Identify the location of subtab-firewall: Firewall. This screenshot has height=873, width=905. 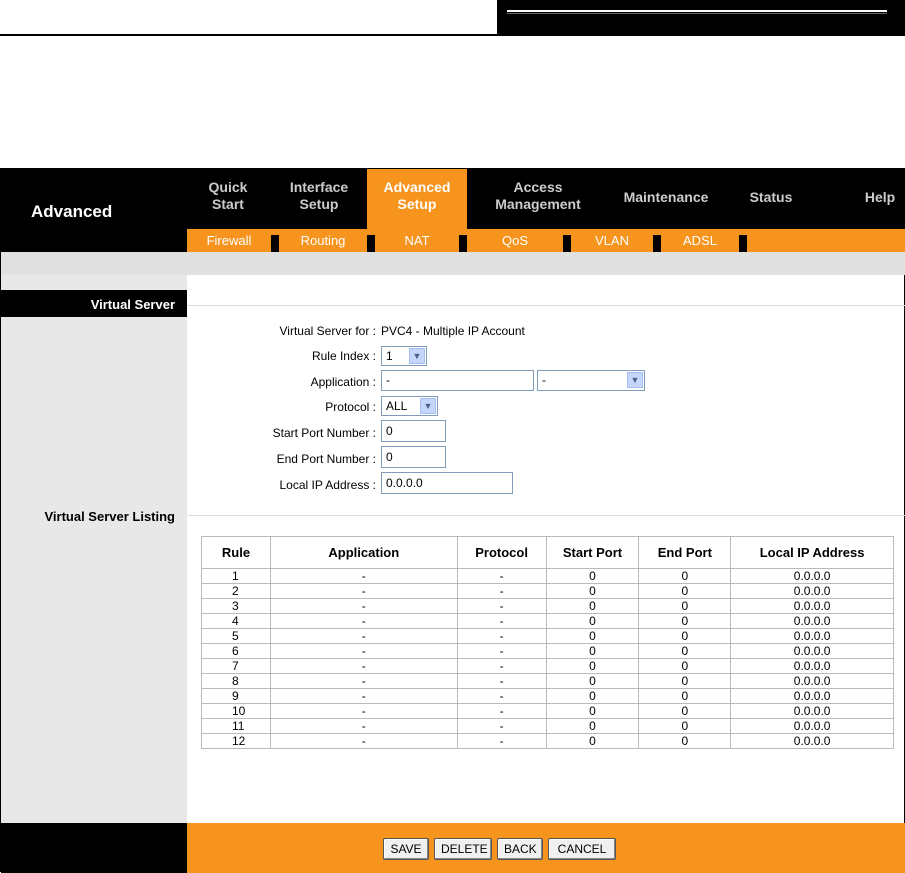
(229, 240).